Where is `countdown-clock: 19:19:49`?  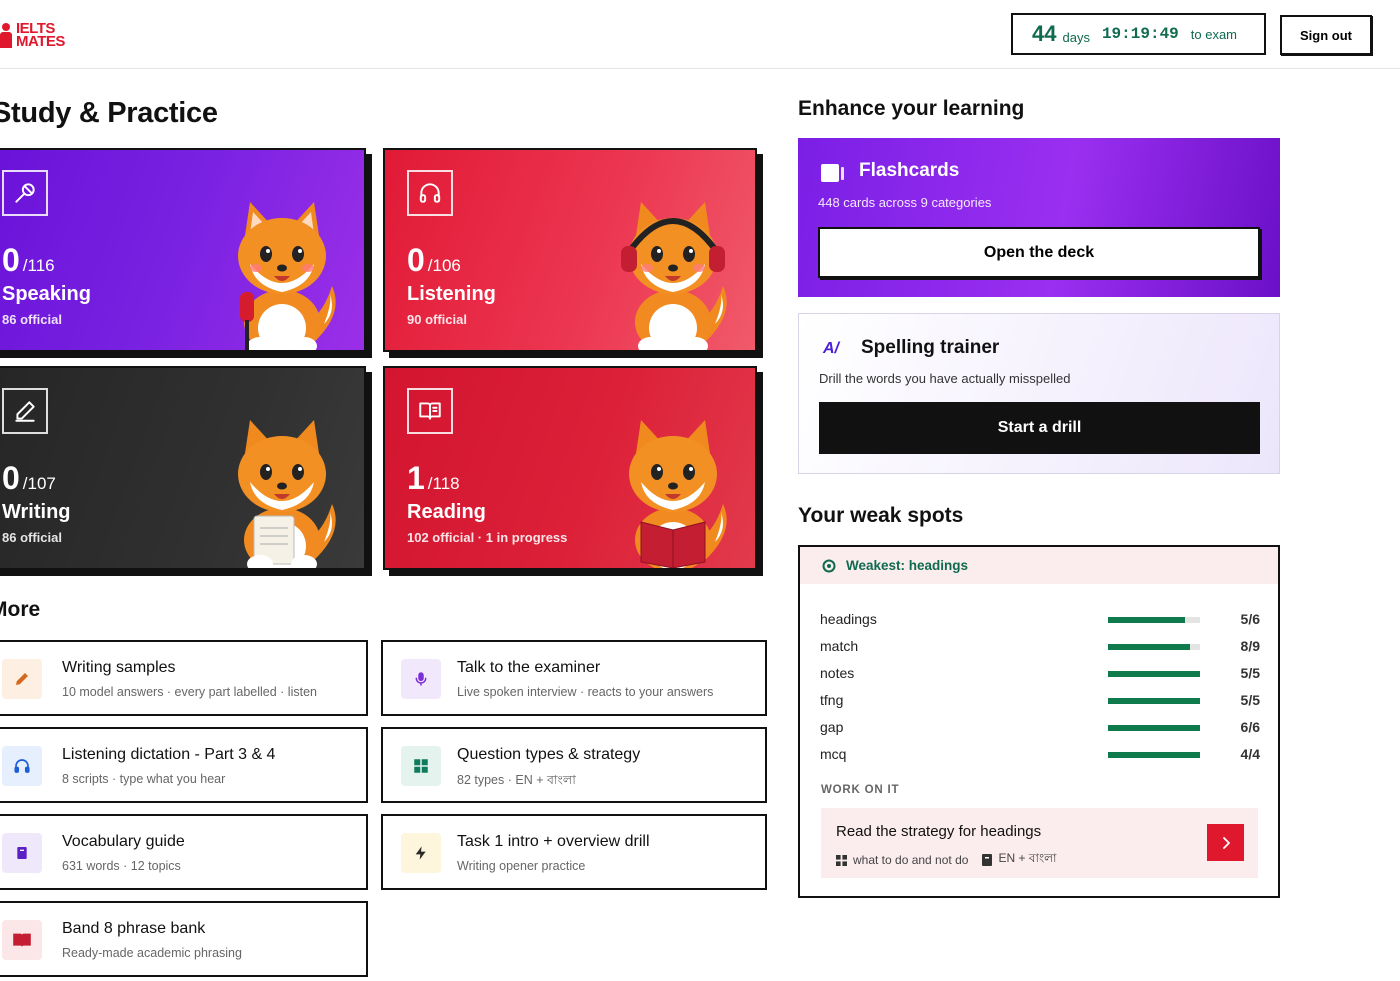
countdown-clock: 19:19:49 is located at coordinates (1140, 34).